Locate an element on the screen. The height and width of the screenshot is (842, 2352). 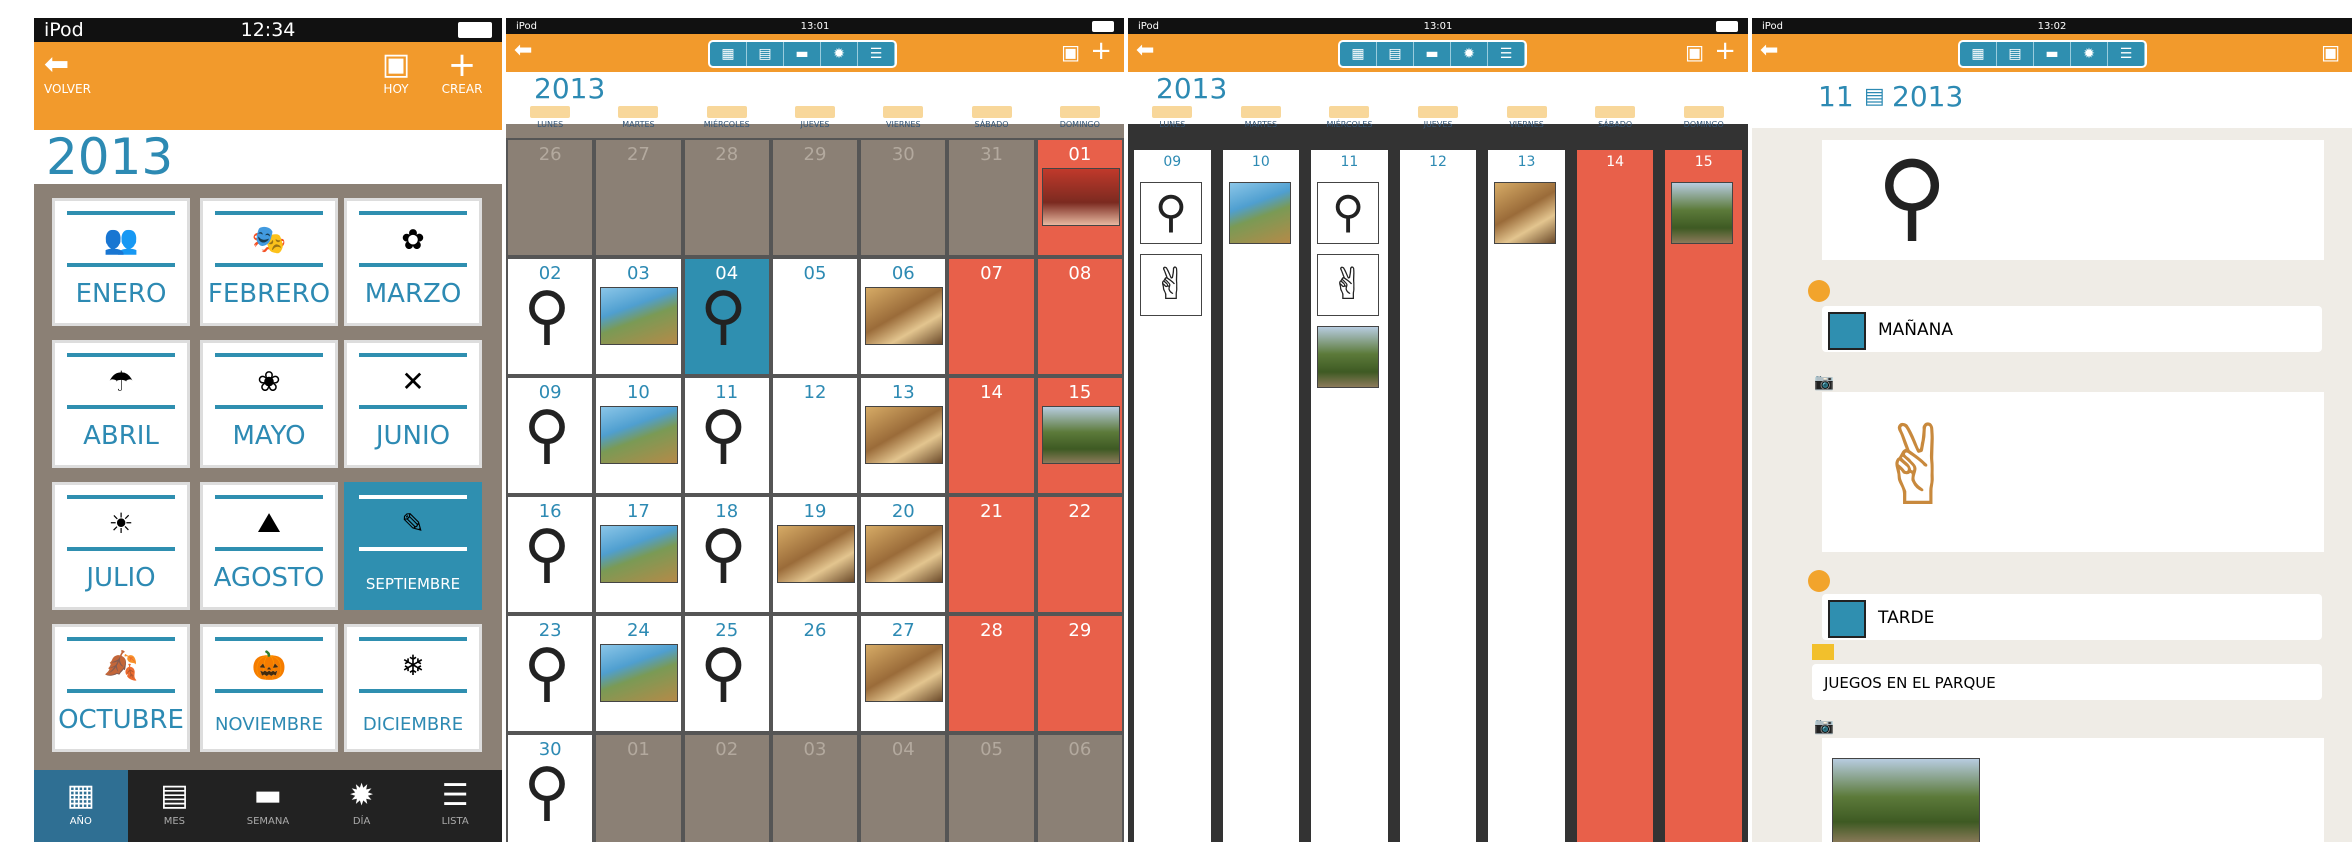
month-tile-enero: 👥 ENERO is located at coordinates (121, 262).